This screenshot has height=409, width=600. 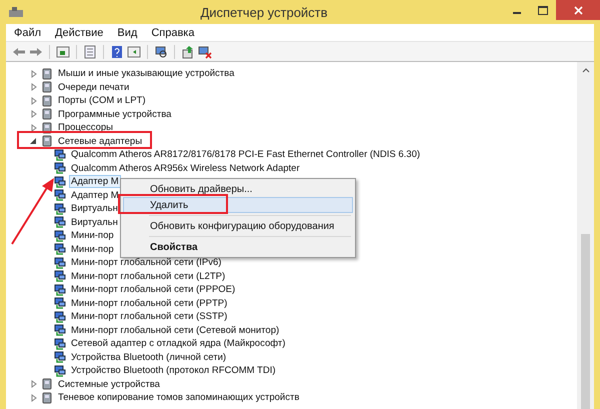 What do you see at coordinates (117, 51) in the screenshot?
I see `help-icon` at bounding box center [117, 51].